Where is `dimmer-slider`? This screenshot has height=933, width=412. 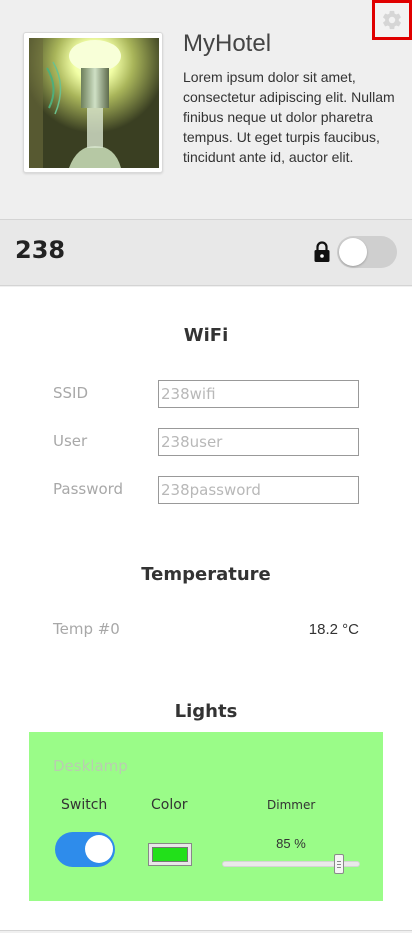
dimmer-slider is located at coordinates (291, 864).